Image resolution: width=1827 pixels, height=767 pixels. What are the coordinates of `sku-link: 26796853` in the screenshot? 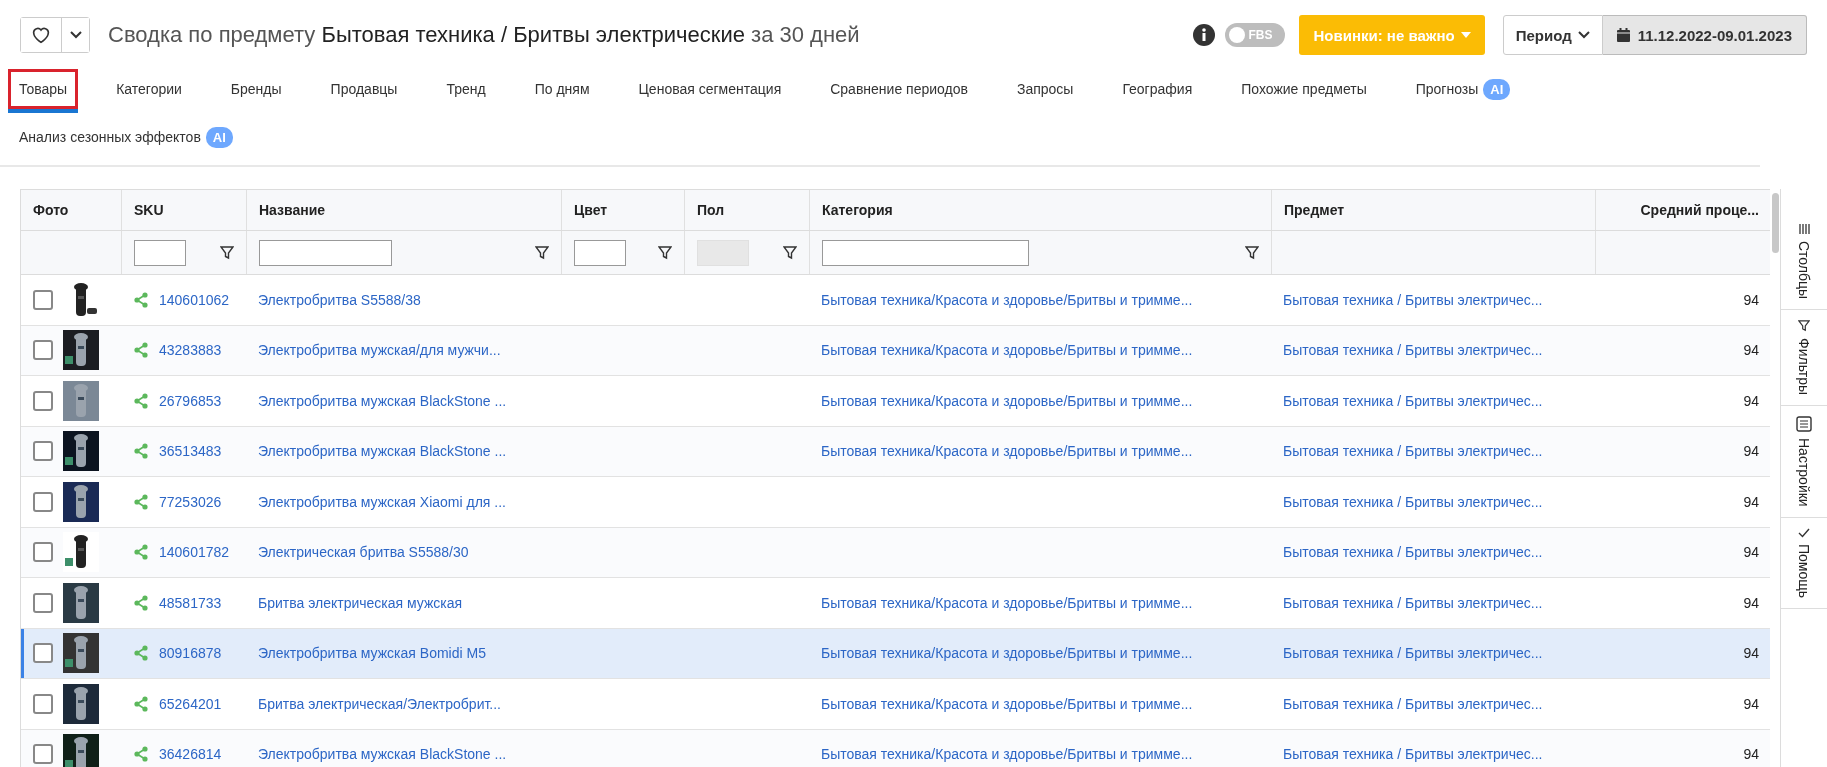 It's located at (190, 400).